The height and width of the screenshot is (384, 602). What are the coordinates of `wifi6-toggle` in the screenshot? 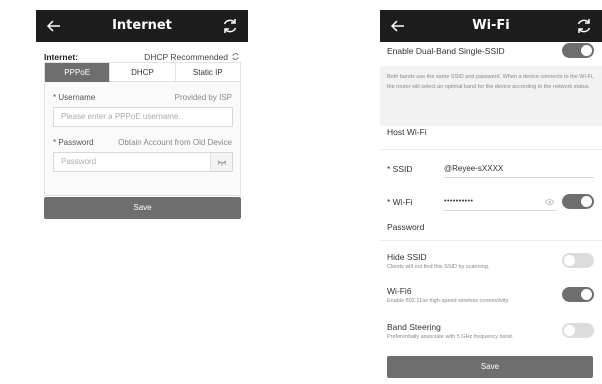 It's located at (578, 294).